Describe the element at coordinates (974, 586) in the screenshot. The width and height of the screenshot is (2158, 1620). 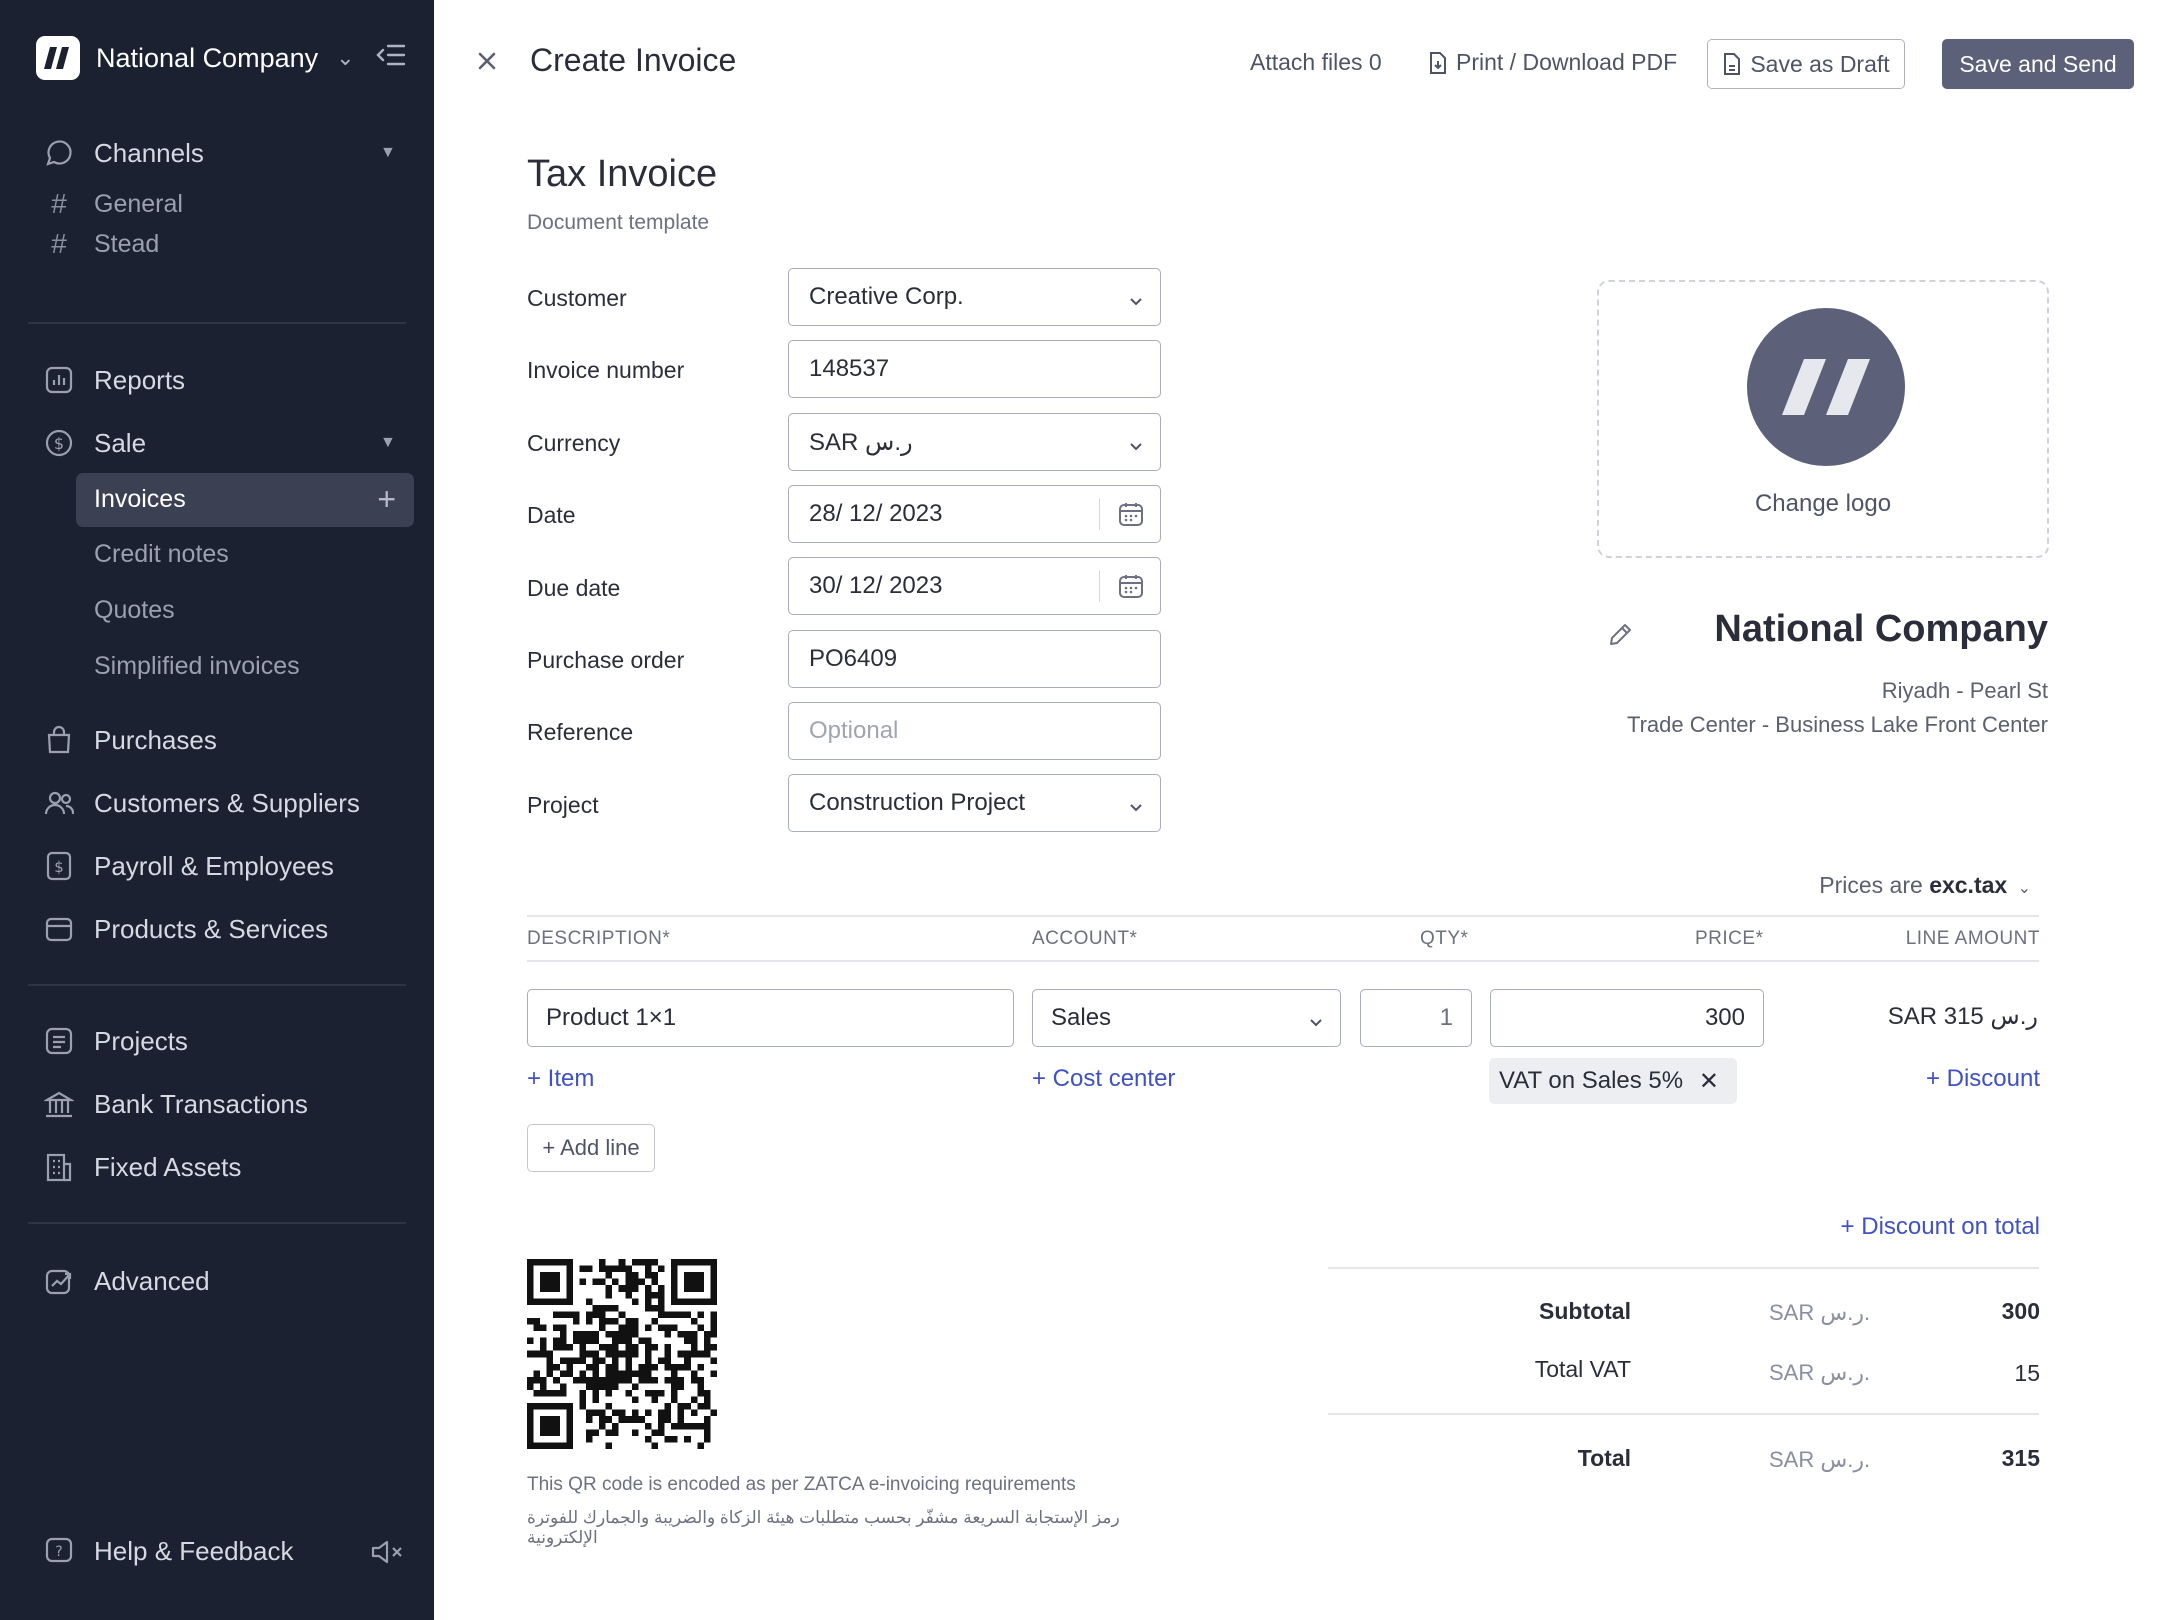
I see `due-date-input: 30/ 12/ 2023` at that location.